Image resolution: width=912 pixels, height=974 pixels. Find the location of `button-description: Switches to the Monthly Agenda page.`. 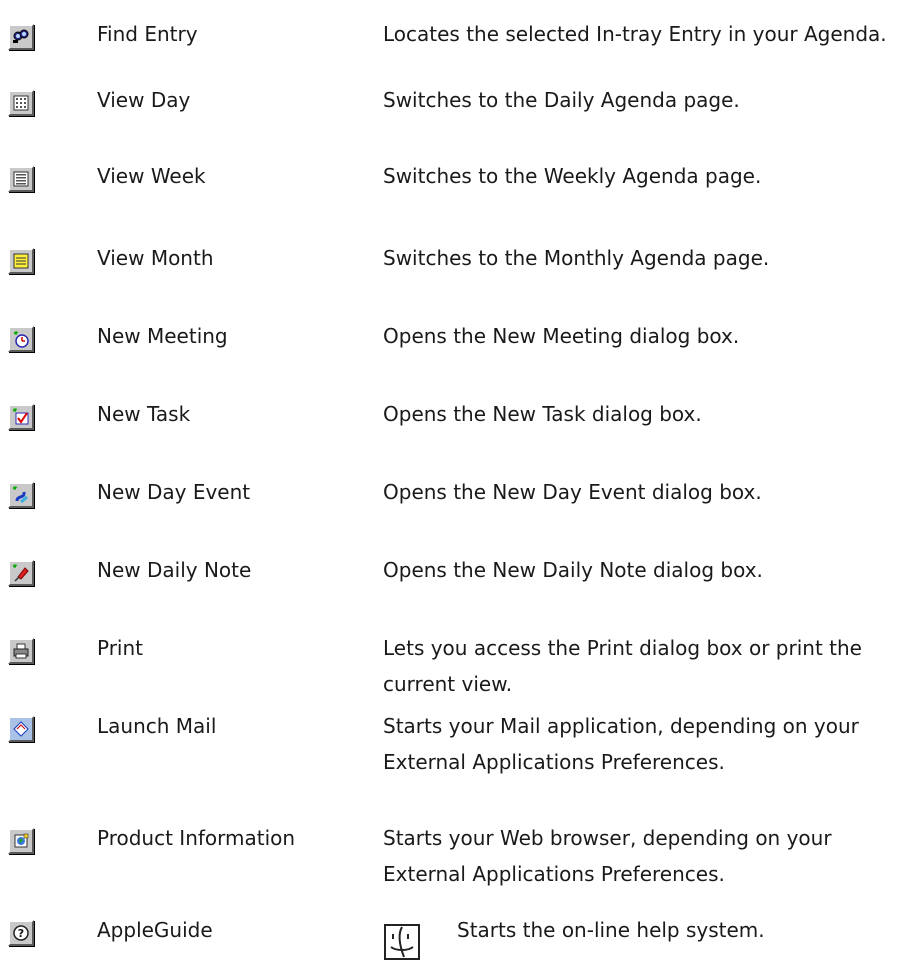

button-description: Switches to the Monthly Agenda page. is located at coordinates (645, 258).